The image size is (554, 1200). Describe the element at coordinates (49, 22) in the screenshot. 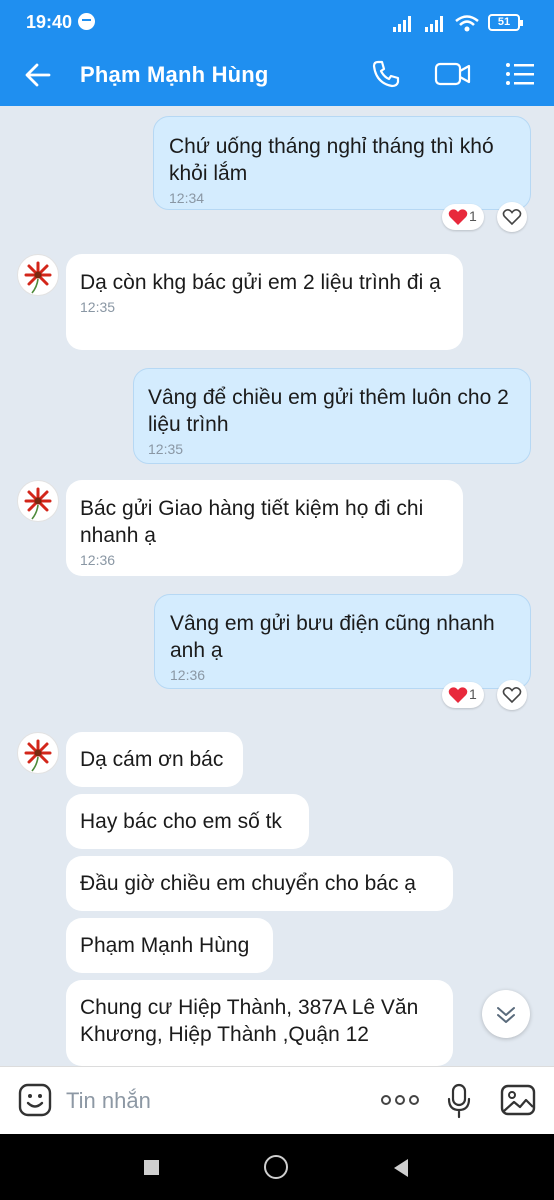

I see `status-time: 19:40` at that location.